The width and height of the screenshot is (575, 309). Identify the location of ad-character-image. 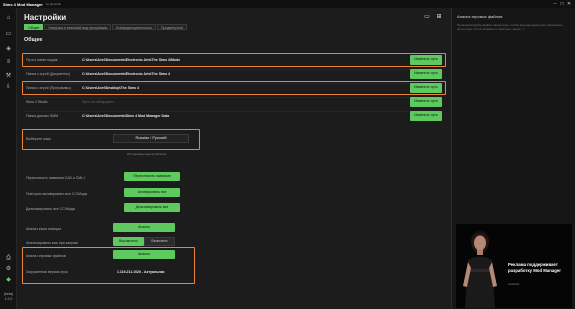
(479, 266).